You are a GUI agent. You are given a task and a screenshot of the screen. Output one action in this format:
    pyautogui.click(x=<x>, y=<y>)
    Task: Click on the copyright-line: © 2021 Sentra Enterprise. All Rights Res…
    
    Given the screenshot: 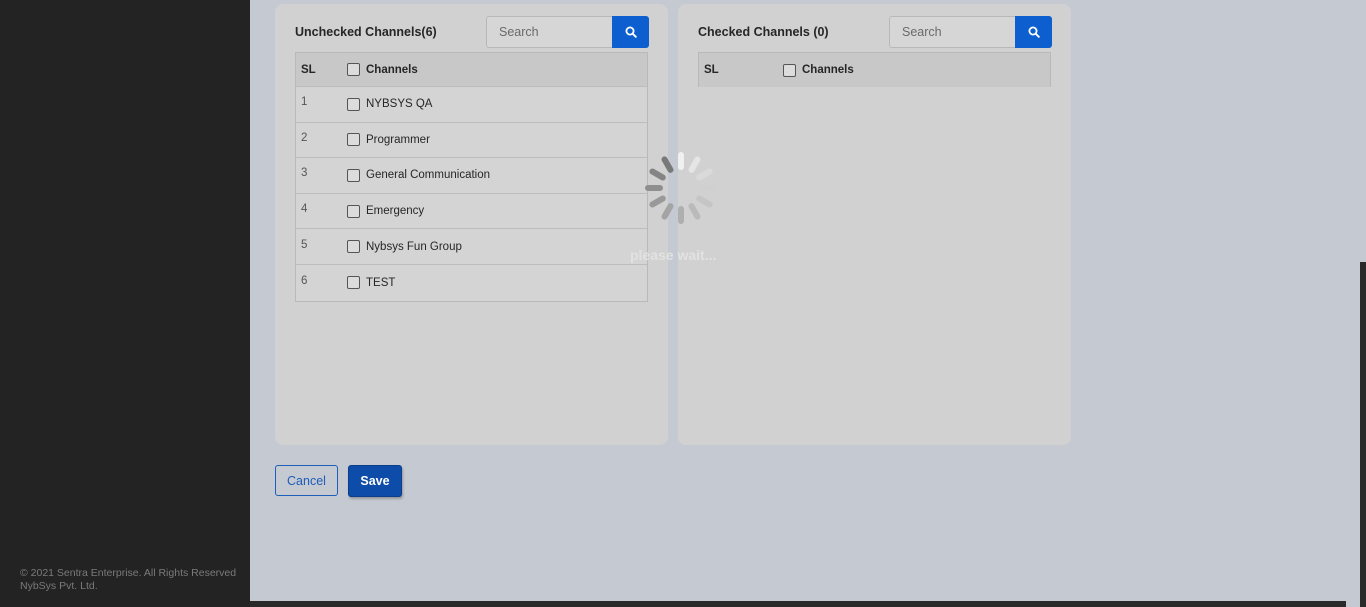 What is the action you would take?
    pyautogui.click(x=128, y=573)
    